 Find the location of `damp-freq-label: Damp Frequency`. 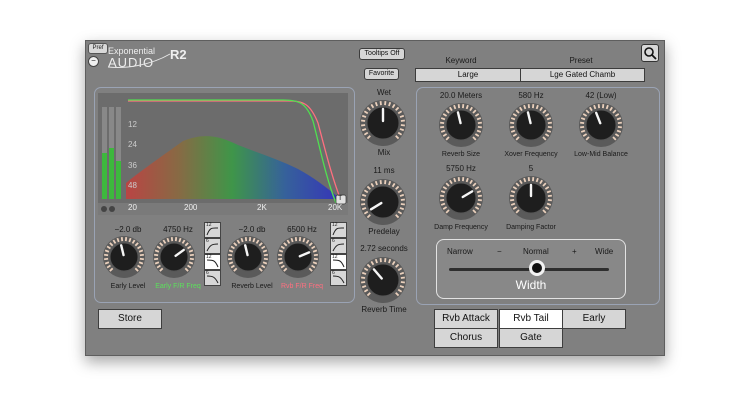

damp-freq-label: Damp Frequency is located at coordinates (461, 227).